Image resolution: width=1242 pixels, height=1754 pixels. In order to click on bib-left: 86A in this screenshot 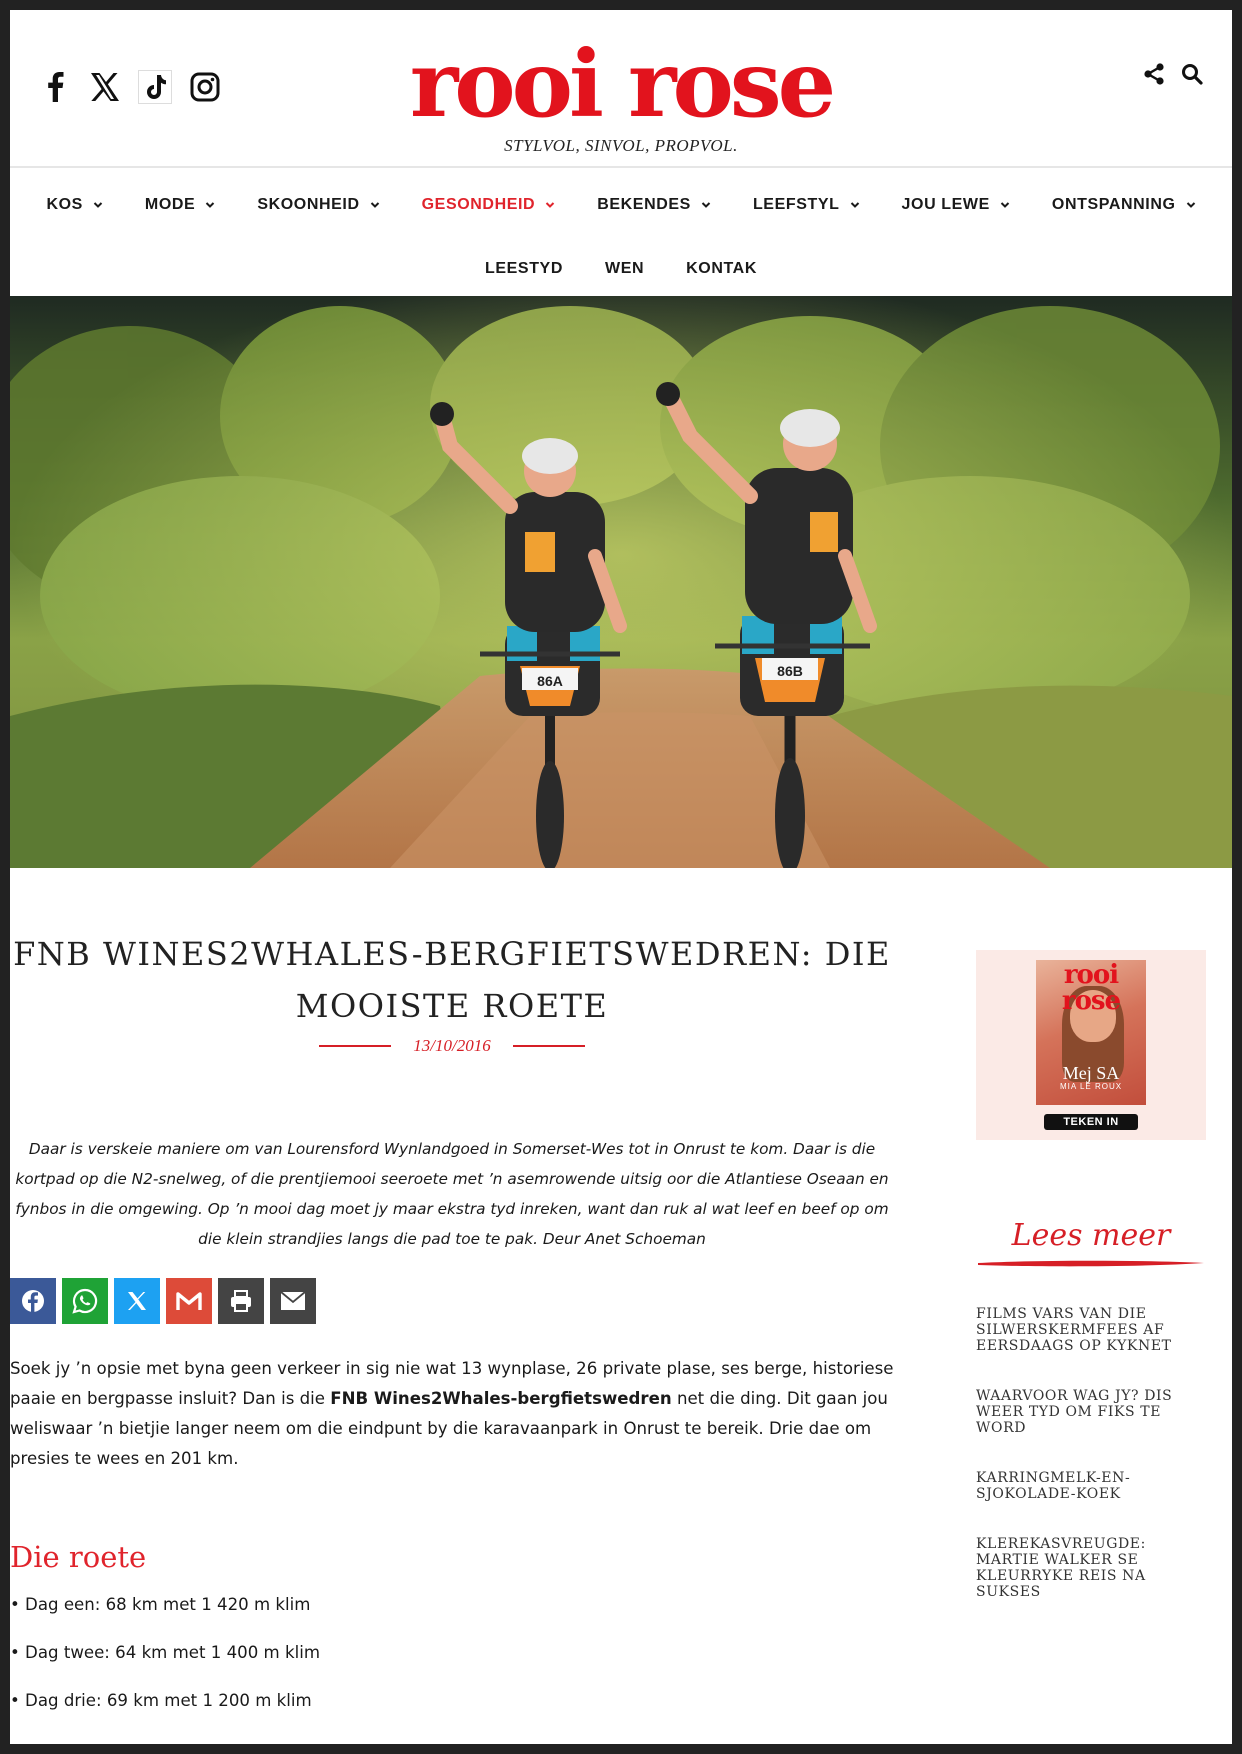, I will do `click(550, 681)`.